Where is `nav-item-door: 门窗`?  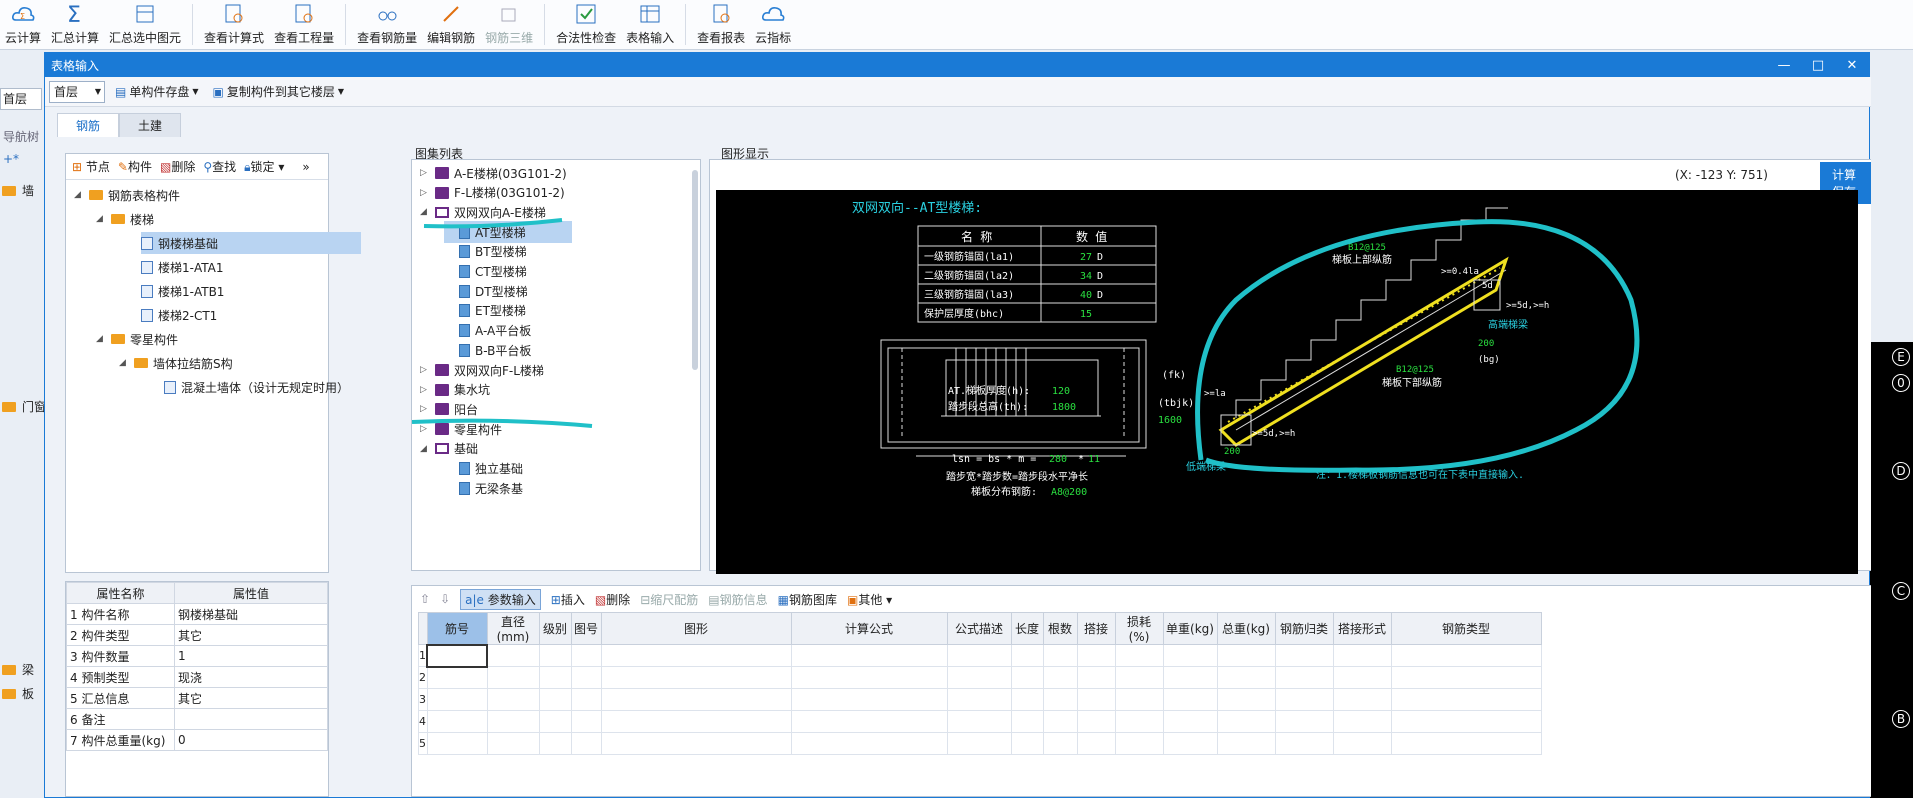 nav-item-door: 门窗 is located at coordinates (24, 406).